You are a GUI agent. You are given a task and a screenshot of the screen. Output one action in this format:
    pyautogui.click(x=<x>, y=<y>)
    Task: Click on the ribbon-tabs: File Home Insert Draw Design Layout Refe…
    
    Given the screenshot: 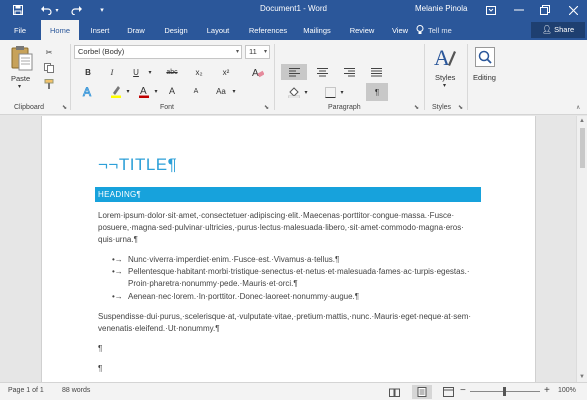 What is the action you would take?
    pyautogui.click(x=293, y=30)
    